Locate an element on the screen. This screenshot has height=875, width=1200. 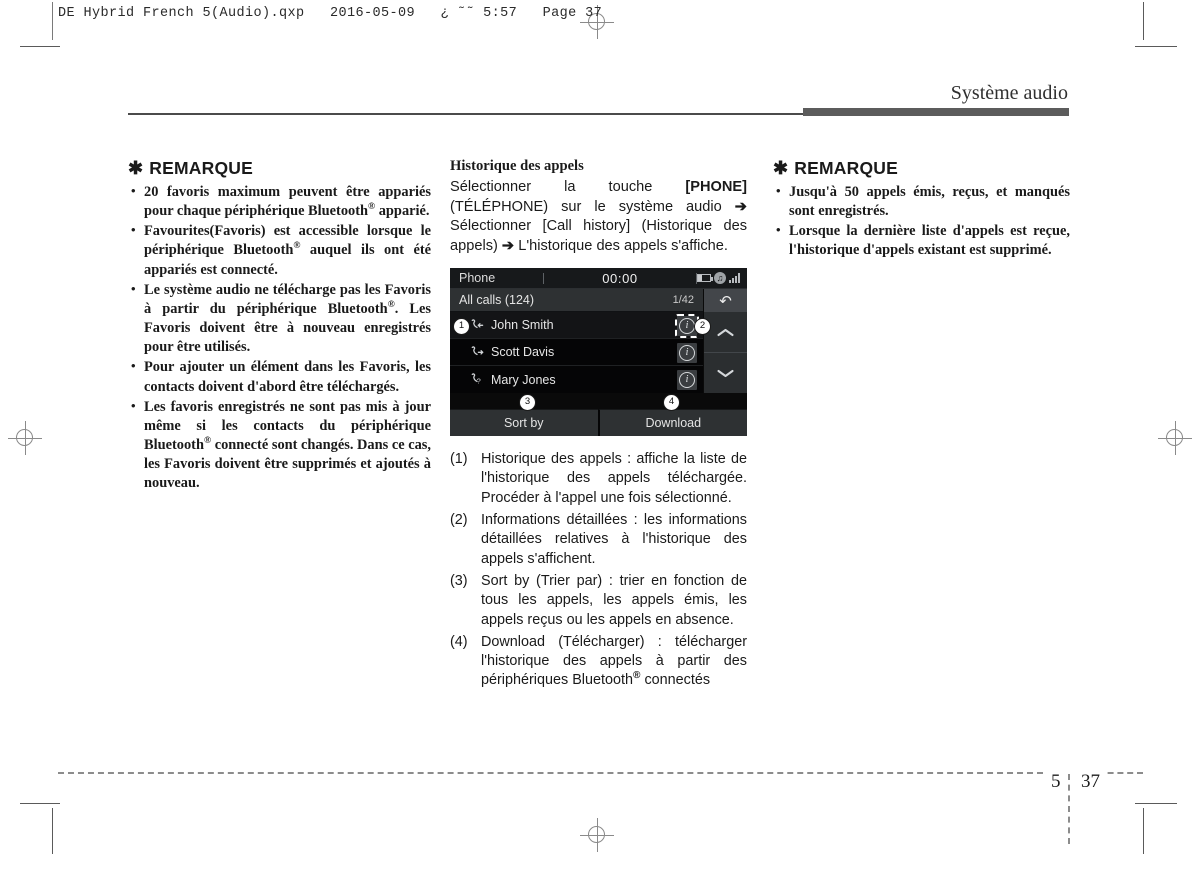
page-indicator: 1/42 is located at coordinates (683, 300).